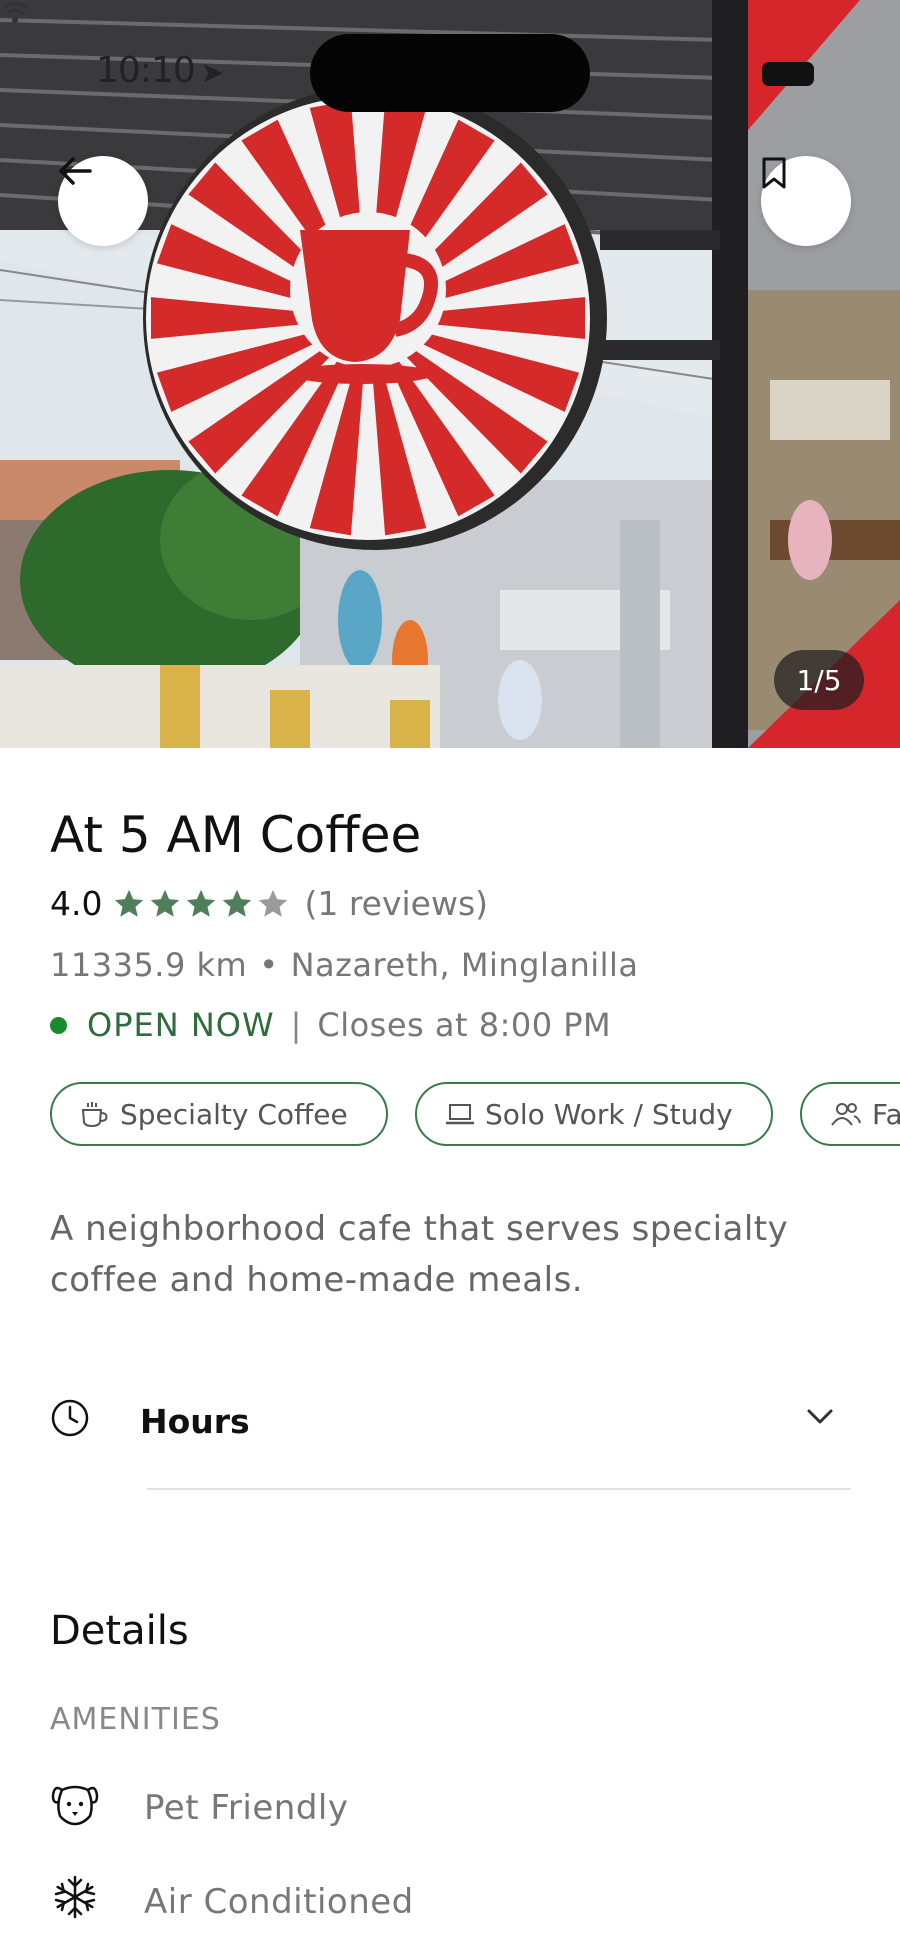  I want to click on battery-icon, so click(788, 74).